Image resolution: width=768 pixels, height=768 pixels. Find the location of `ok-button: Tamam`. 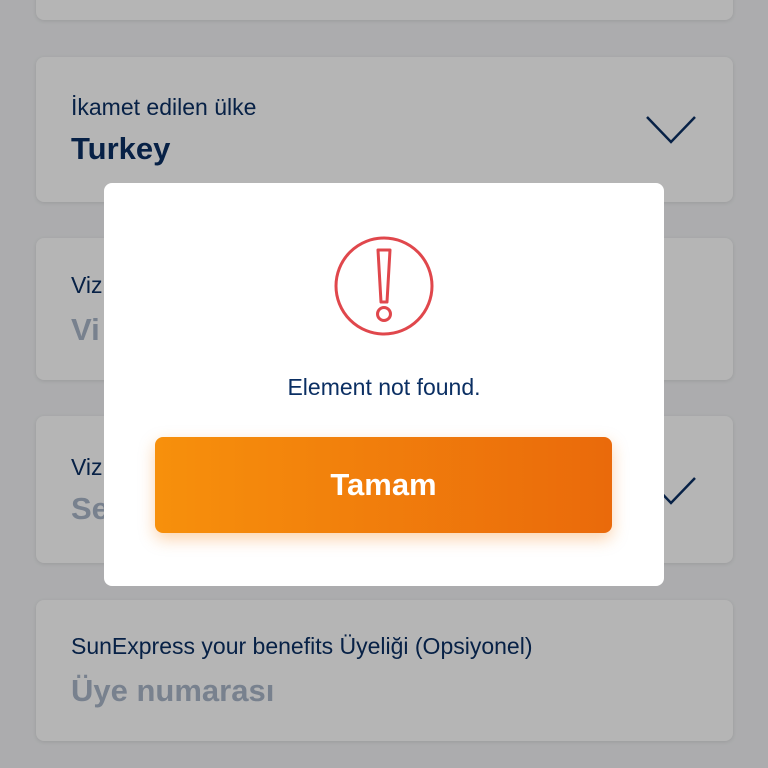

ok-button: Tamam is located at coordinates (383, 485).